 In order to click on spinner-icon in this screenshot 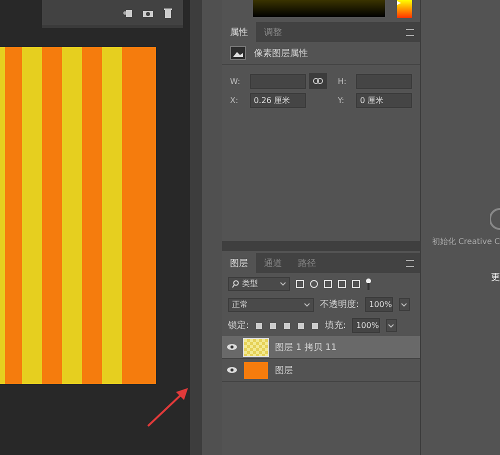, I will do `click(495, 219)`.